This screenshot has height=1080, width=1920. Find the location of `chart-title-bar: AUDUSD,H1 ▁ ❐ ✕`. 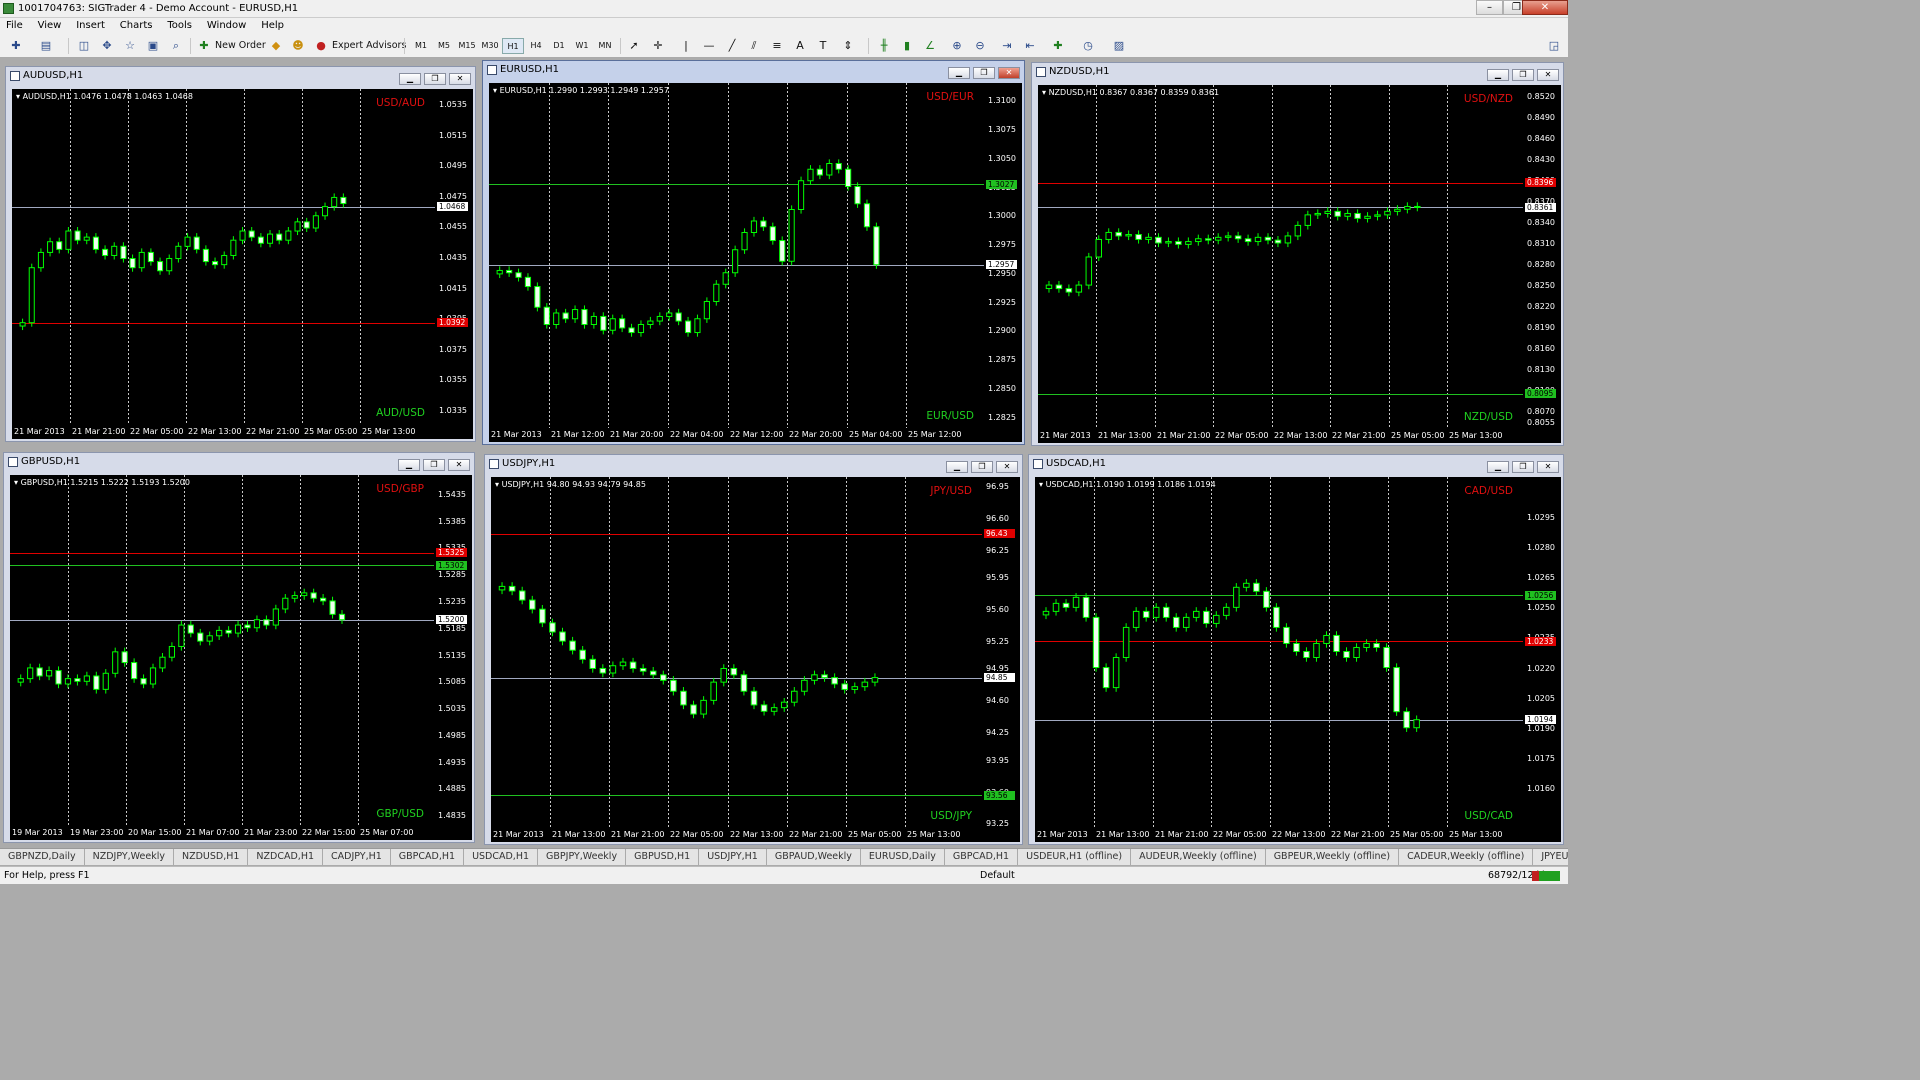

chart-title-bar: AUDUSD,H1 ▁ ❐ ✕ is located at coordinates (240, 76).